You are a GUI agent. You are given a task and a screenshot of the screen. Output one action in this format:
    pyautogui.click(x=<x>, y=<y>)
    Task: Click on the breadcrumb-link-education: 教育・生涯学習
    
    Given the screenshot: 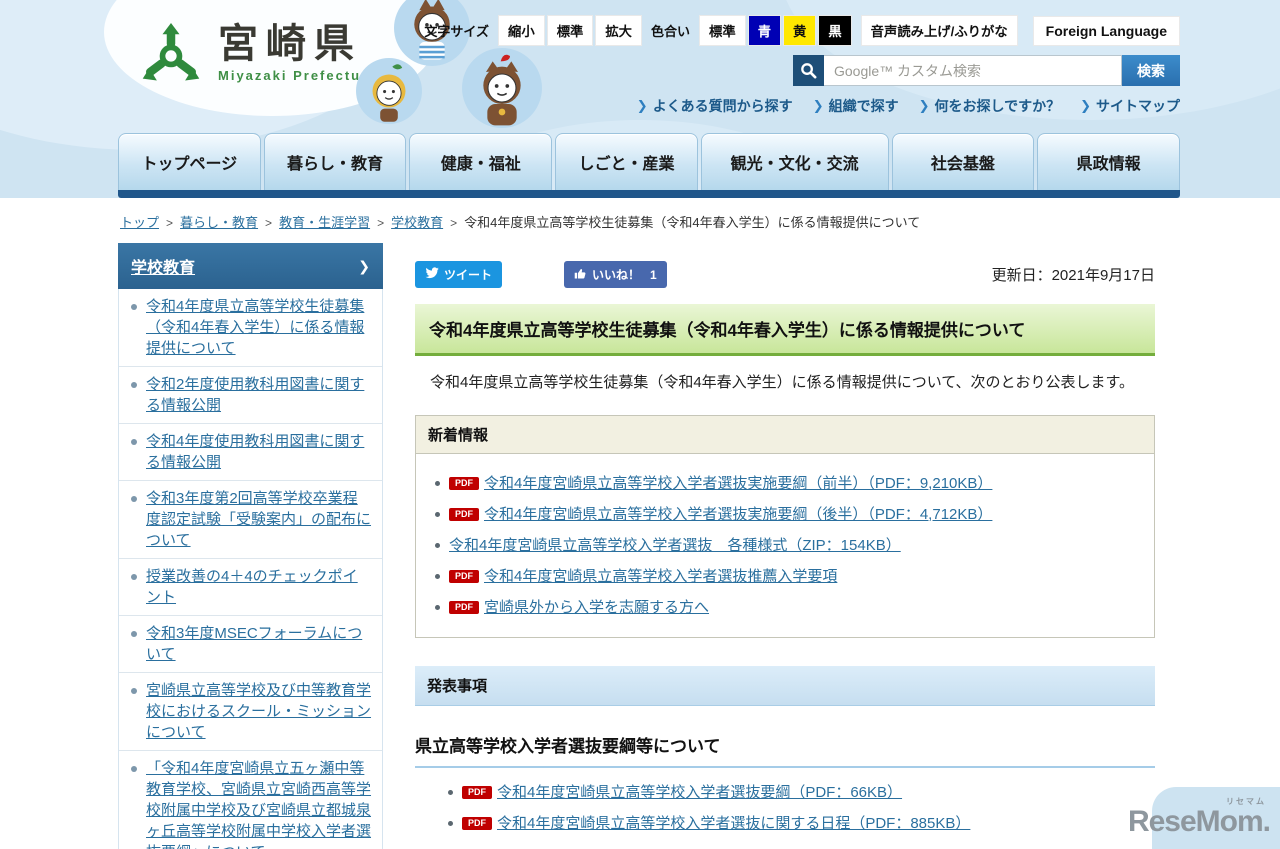 What is the action you would take?
    pyautogui.click(x=324, y=222)
    